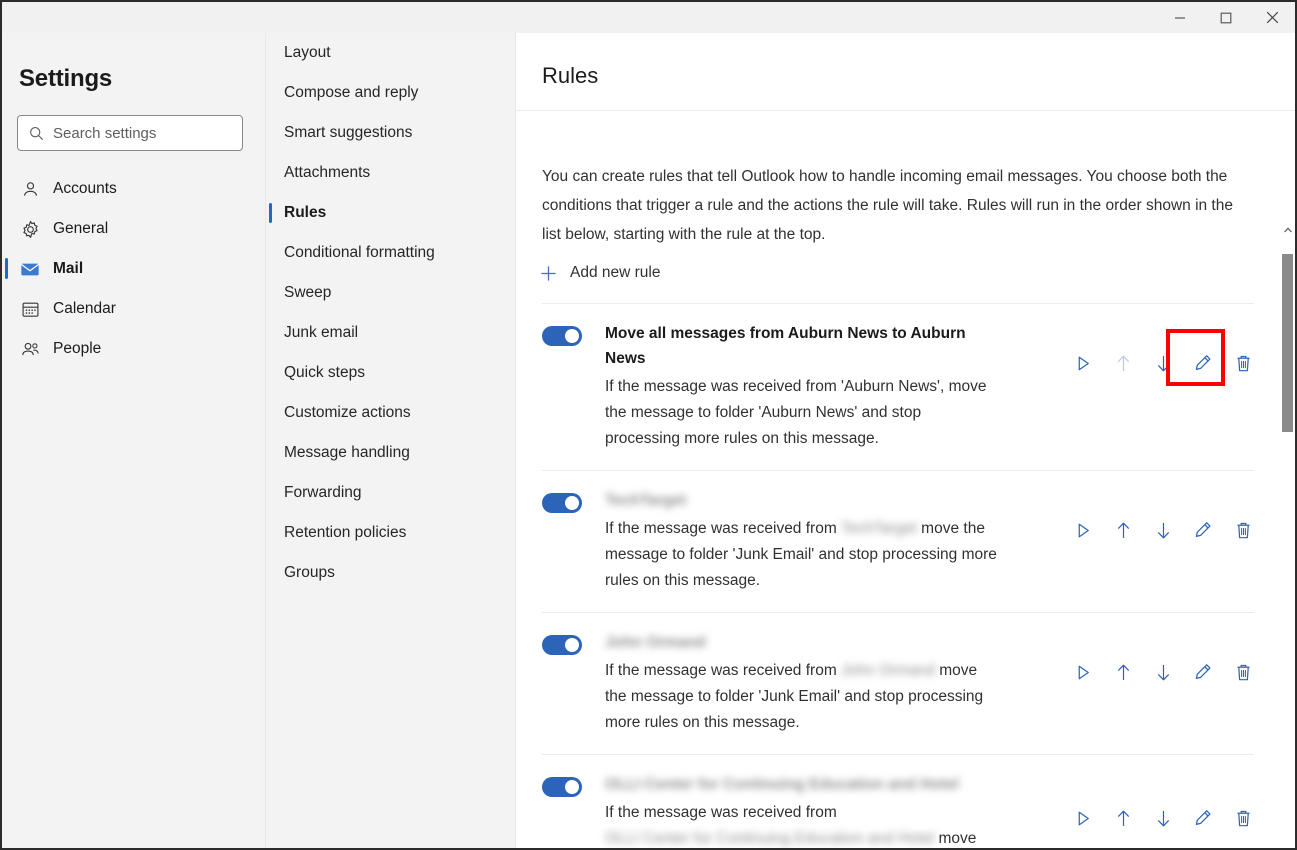 The width and height of the screenshot is (1297, 850). I want to click on search-settings-box: Search settings, so click(130, 133).